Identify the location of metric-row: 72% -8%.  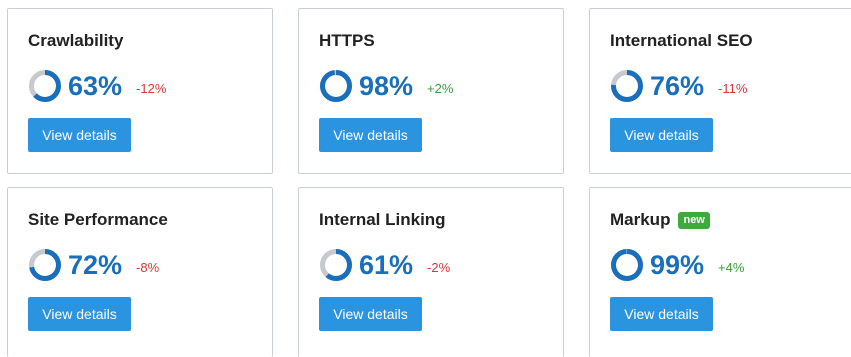
(93, 265).